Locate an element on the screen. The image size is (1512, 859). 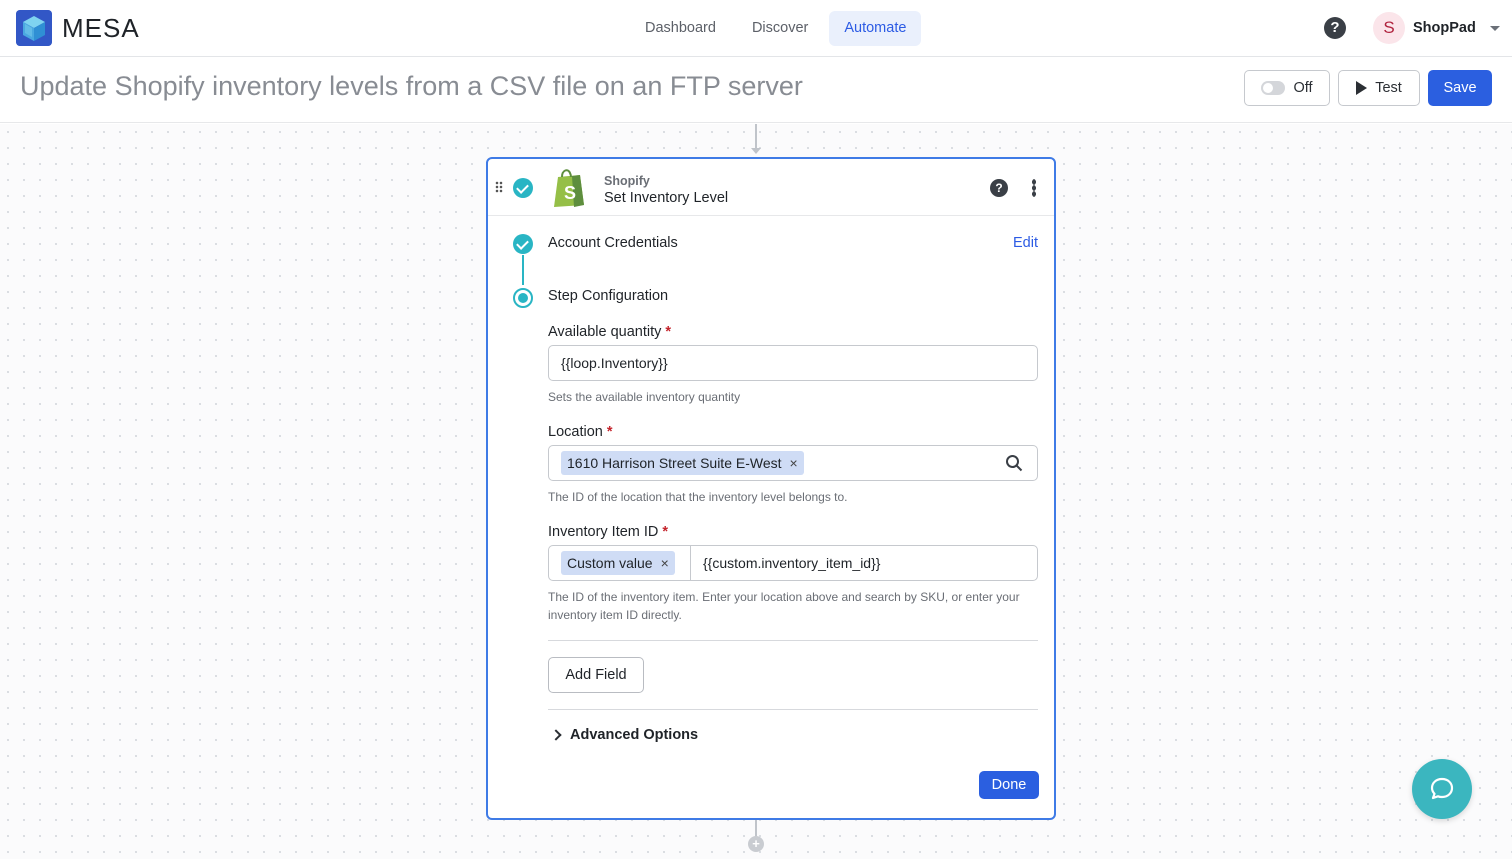
test-label: Test is located at coordinates (1388, 88).